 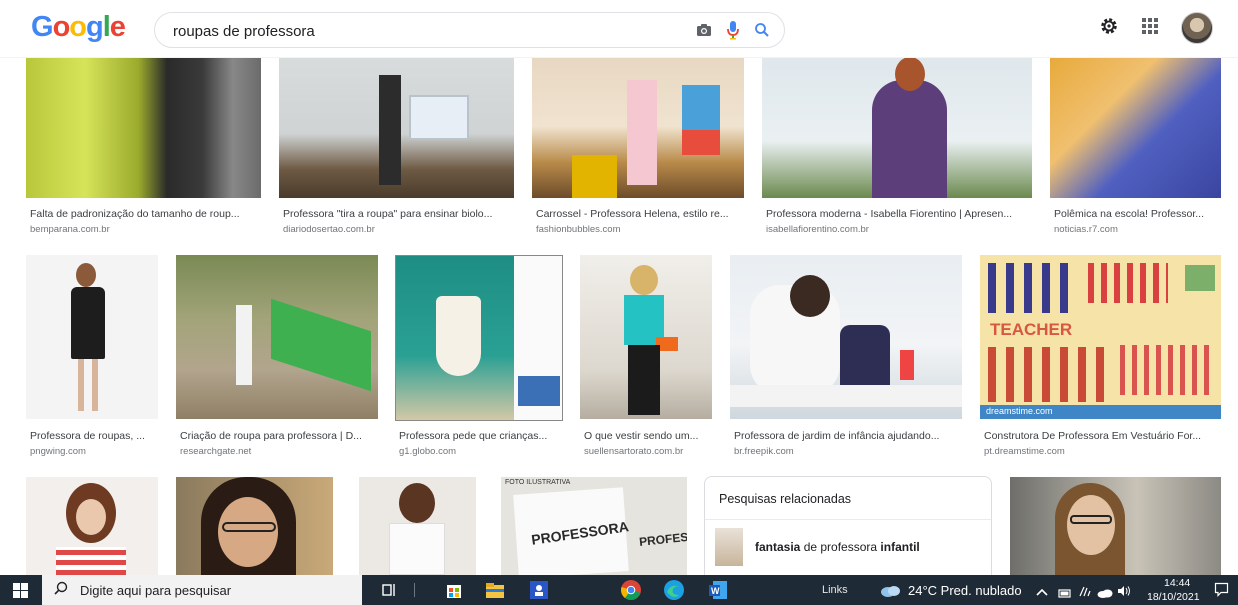 What do you see at coordinates (1173, 597) in the screenshot?
I see `clock-date: 18/10/2021` at bounding box center [1173, 597].